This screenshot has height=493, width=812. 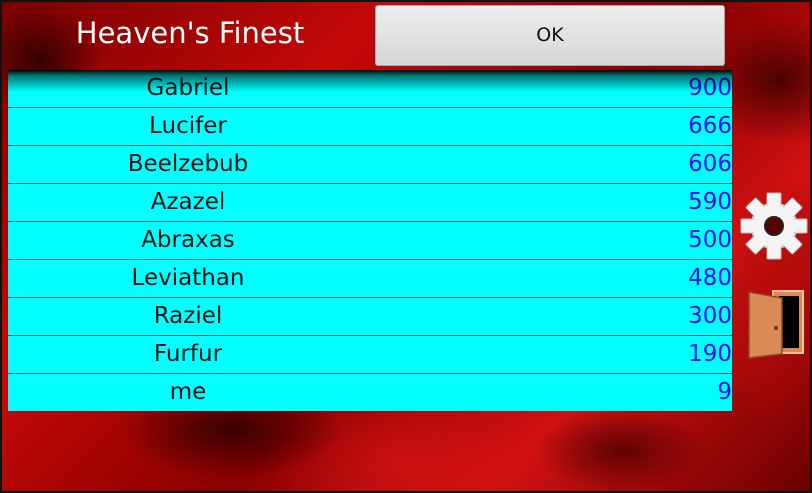 I want to click on player-score: 500, so click(x=710, y=240).